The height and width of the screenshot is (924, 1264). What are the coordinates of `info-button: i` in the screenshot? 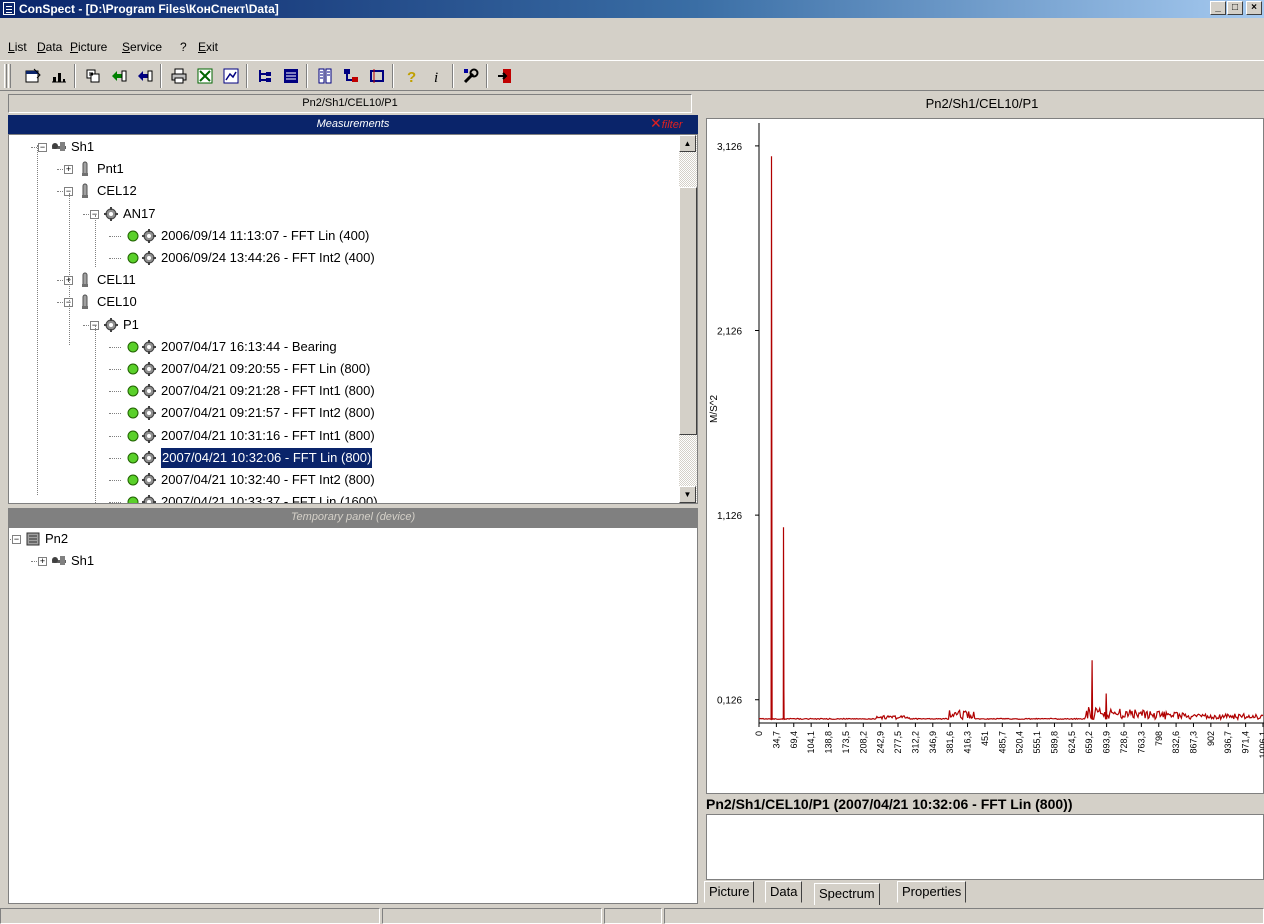 It's located at (437, 76).